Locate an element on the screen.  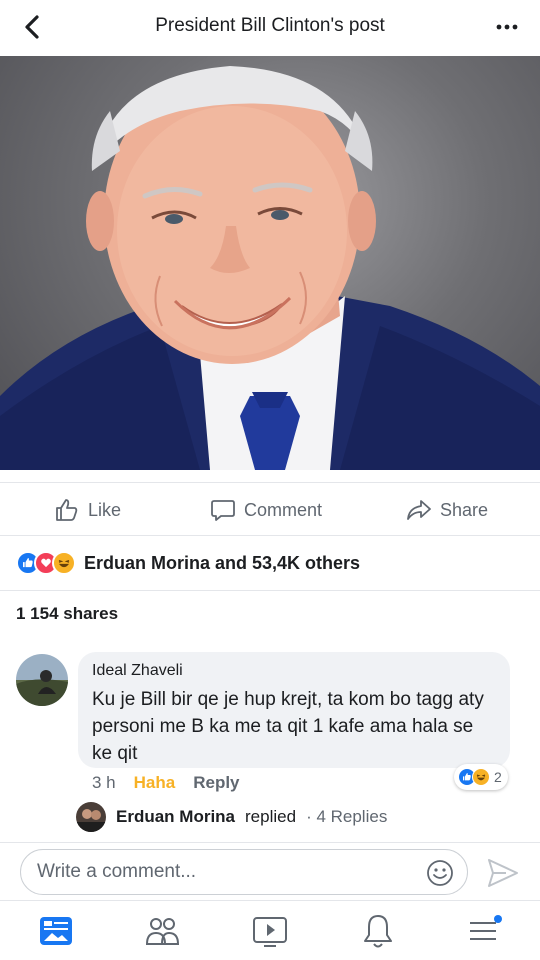
comment-reaction-count: 2 is located at coordinates (498, 777).